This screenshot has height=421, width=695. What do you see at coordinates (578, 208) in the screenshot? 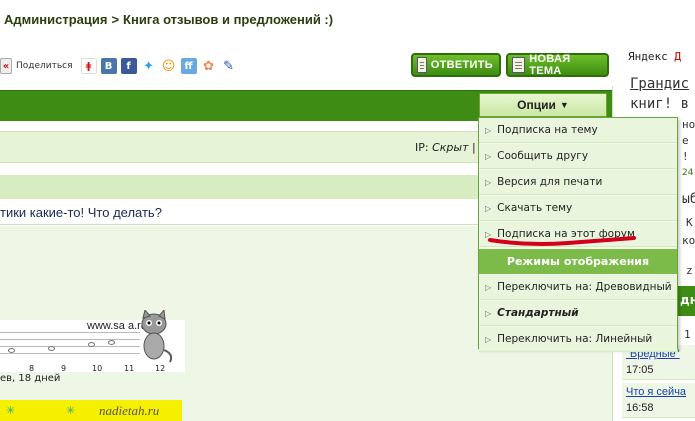
I see `menu-item-download-topic: ▷ Скачать тему` at bounding box center [578, 208].